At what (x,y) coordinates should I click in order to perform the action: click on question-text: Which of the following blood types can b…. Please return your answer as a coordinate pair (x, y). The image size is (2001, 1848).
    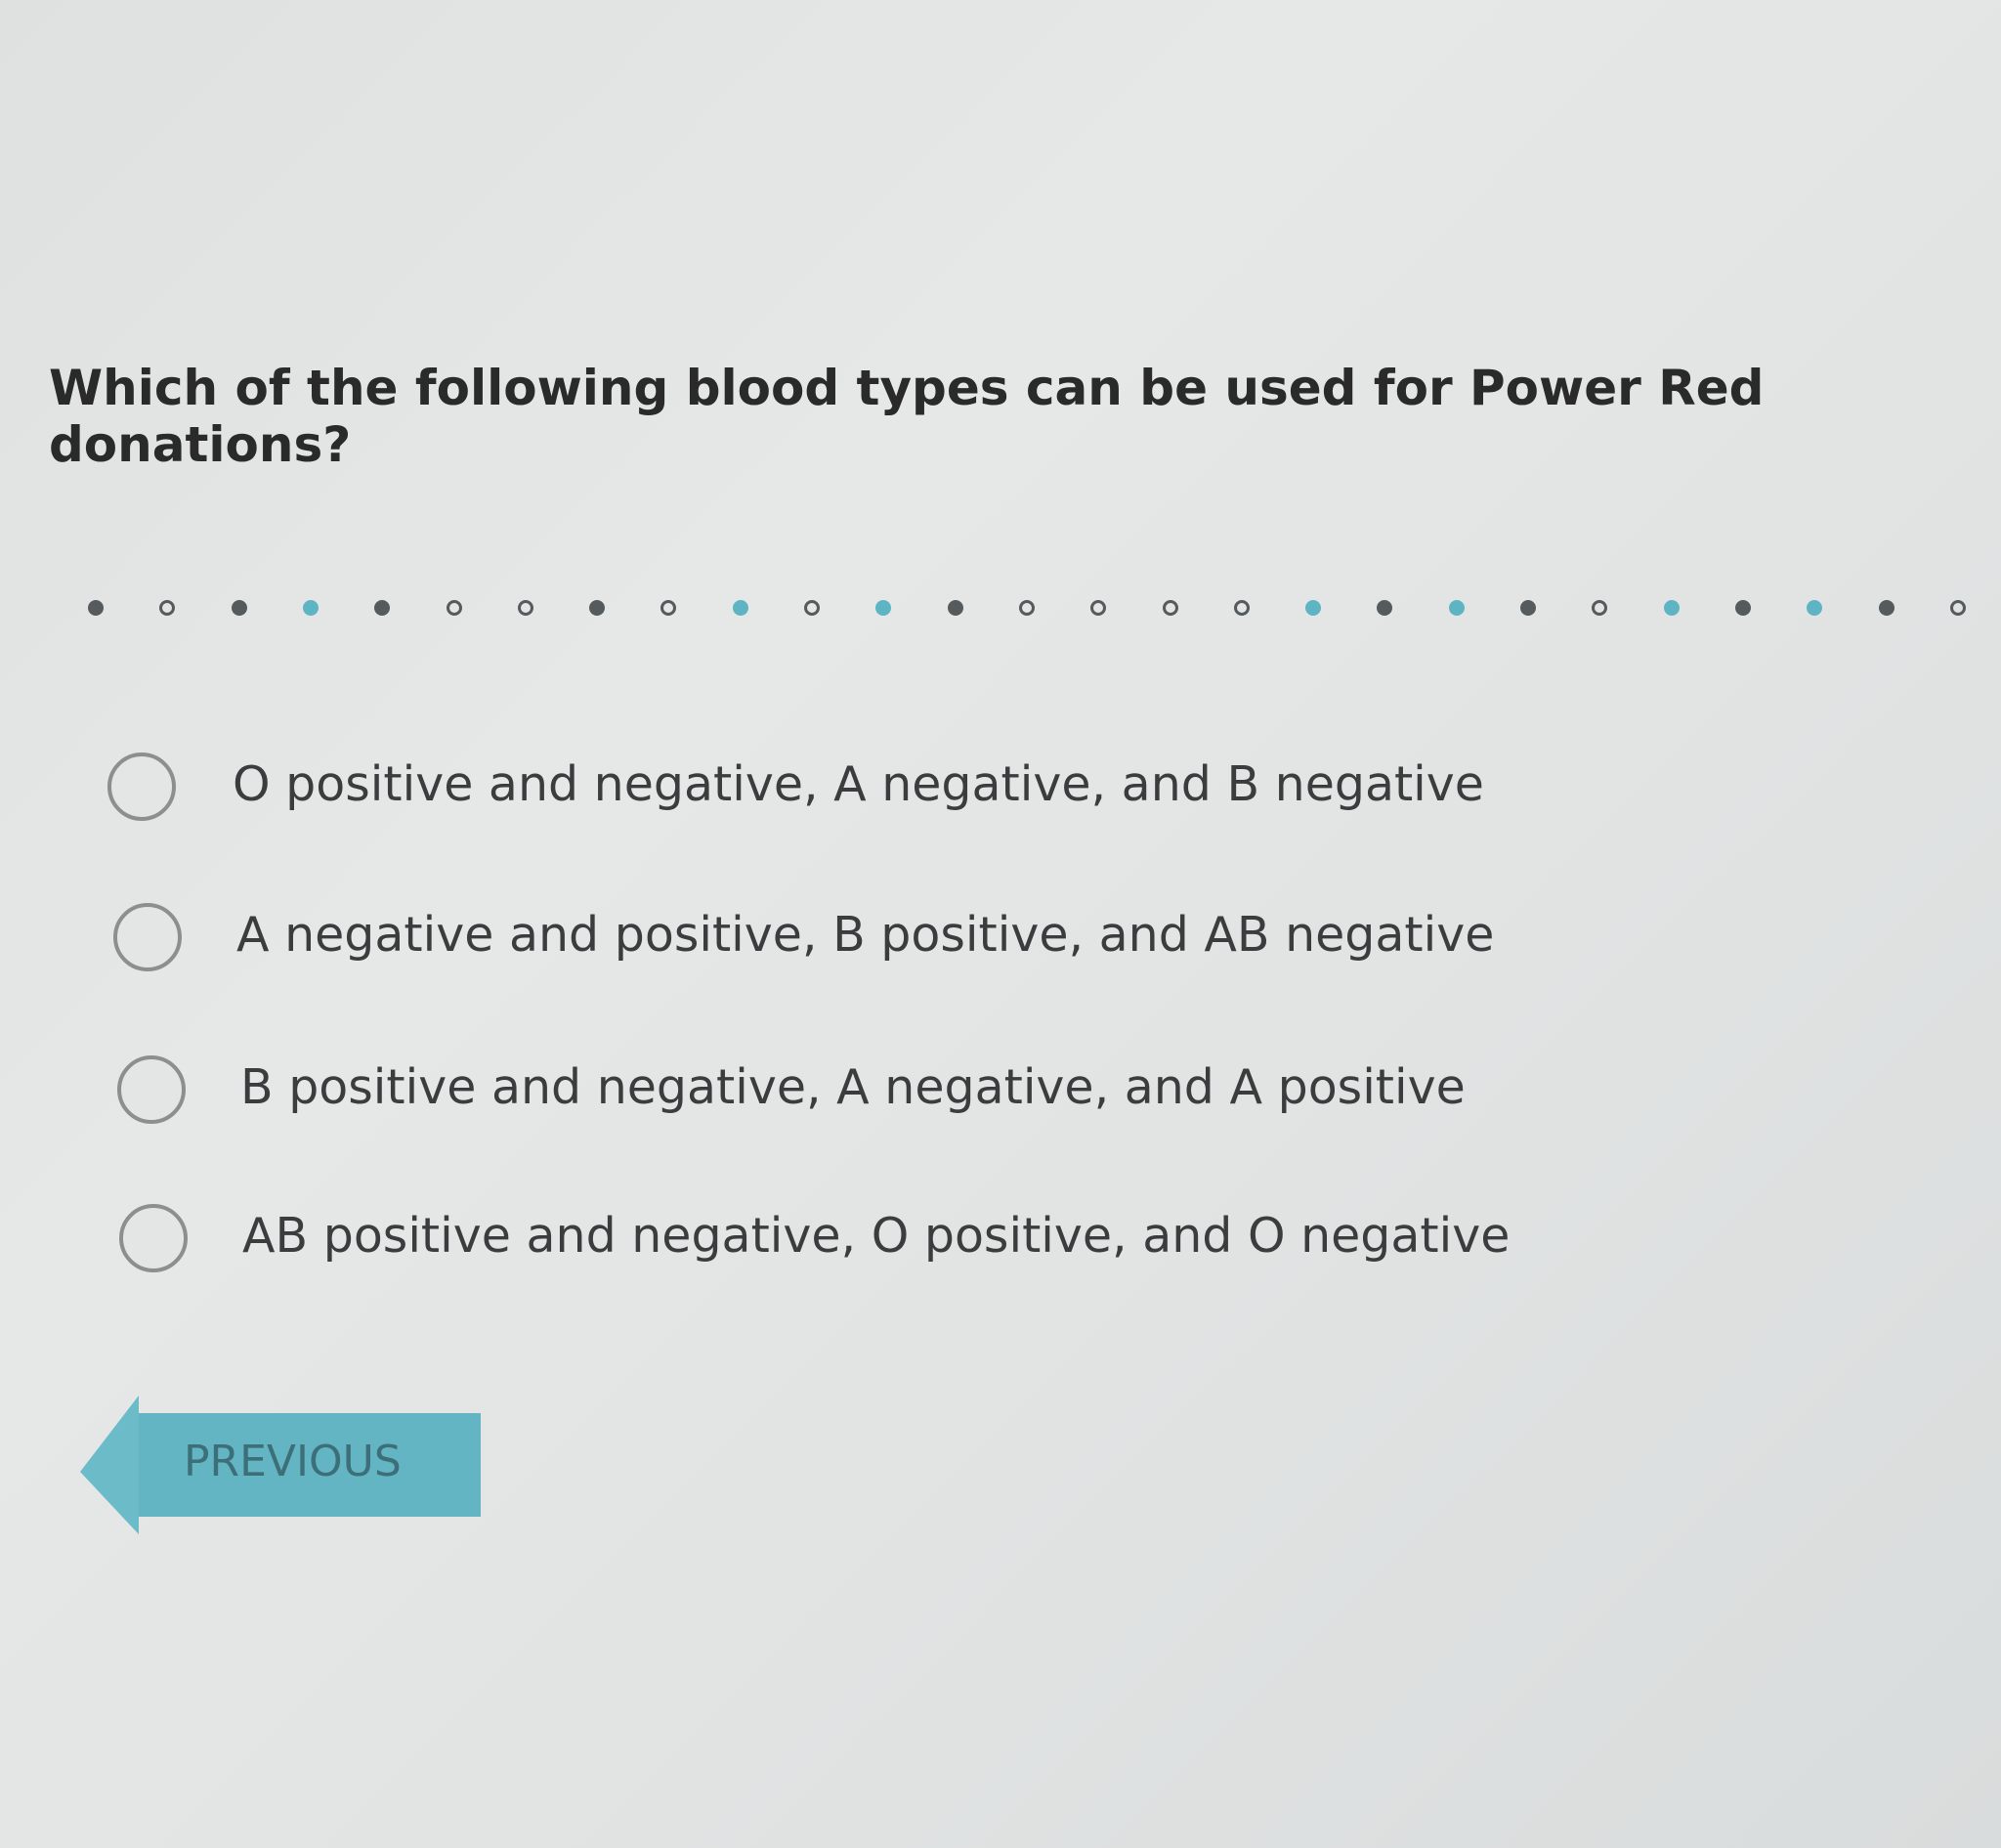
    Looking at the image, I should click on (907, 416).